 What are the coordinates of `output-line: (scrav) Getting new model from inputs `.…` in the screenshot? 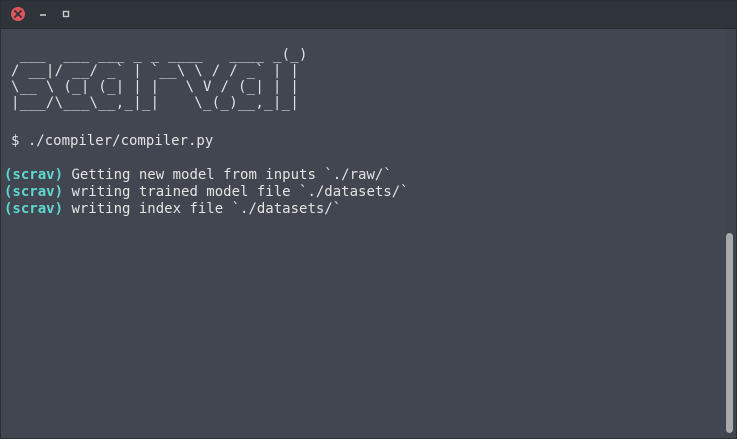 It's located at (198, 175).